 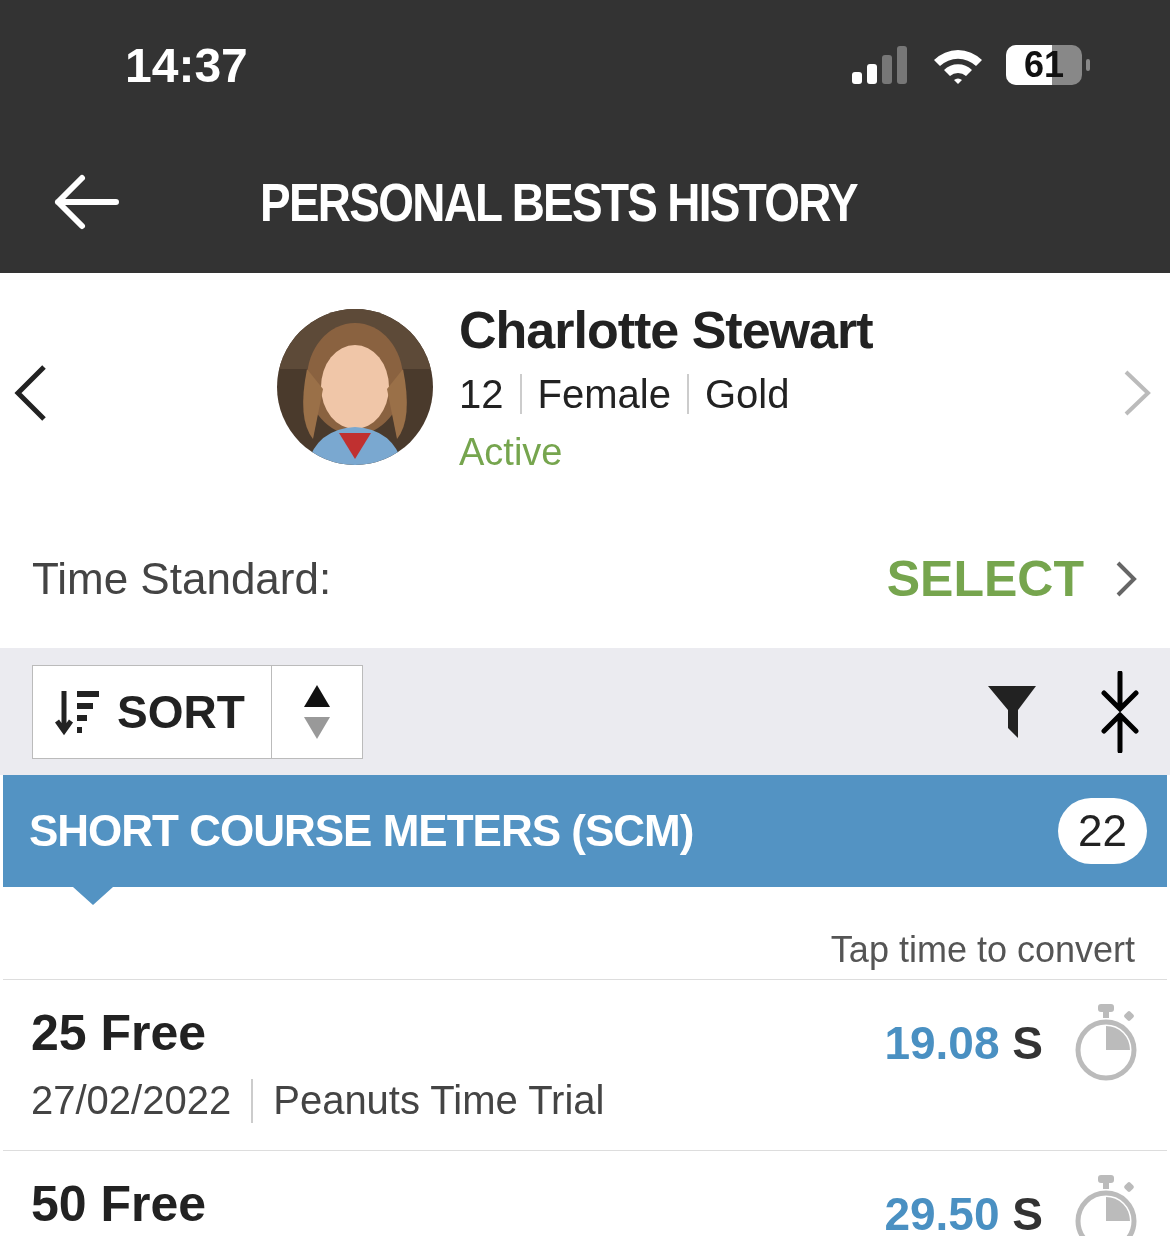 I want to click on time-value: 19.08 S, so click(x=963, y=1043).